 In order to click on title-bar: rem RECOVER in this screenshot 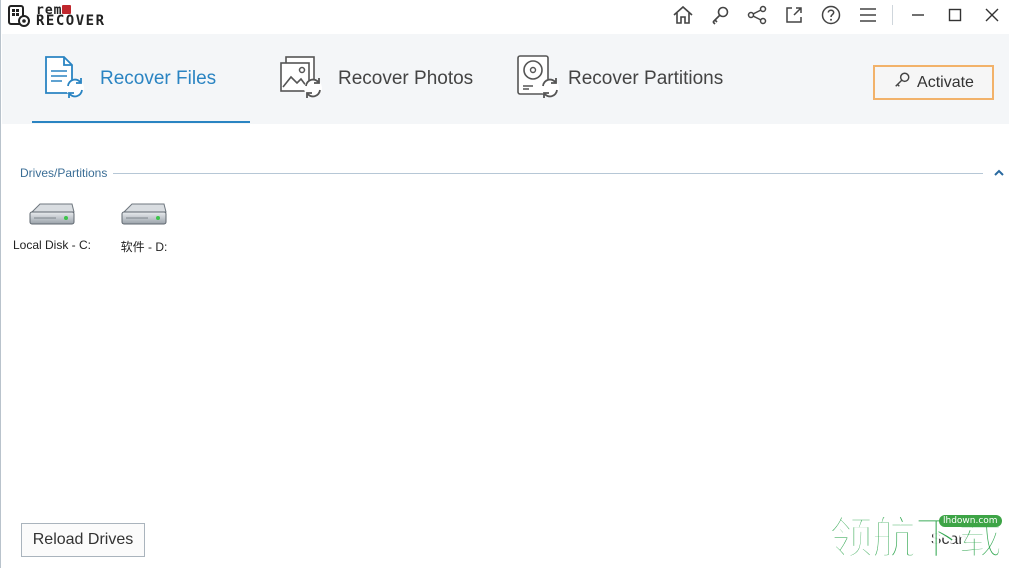, I will do `click(505, 17)`.